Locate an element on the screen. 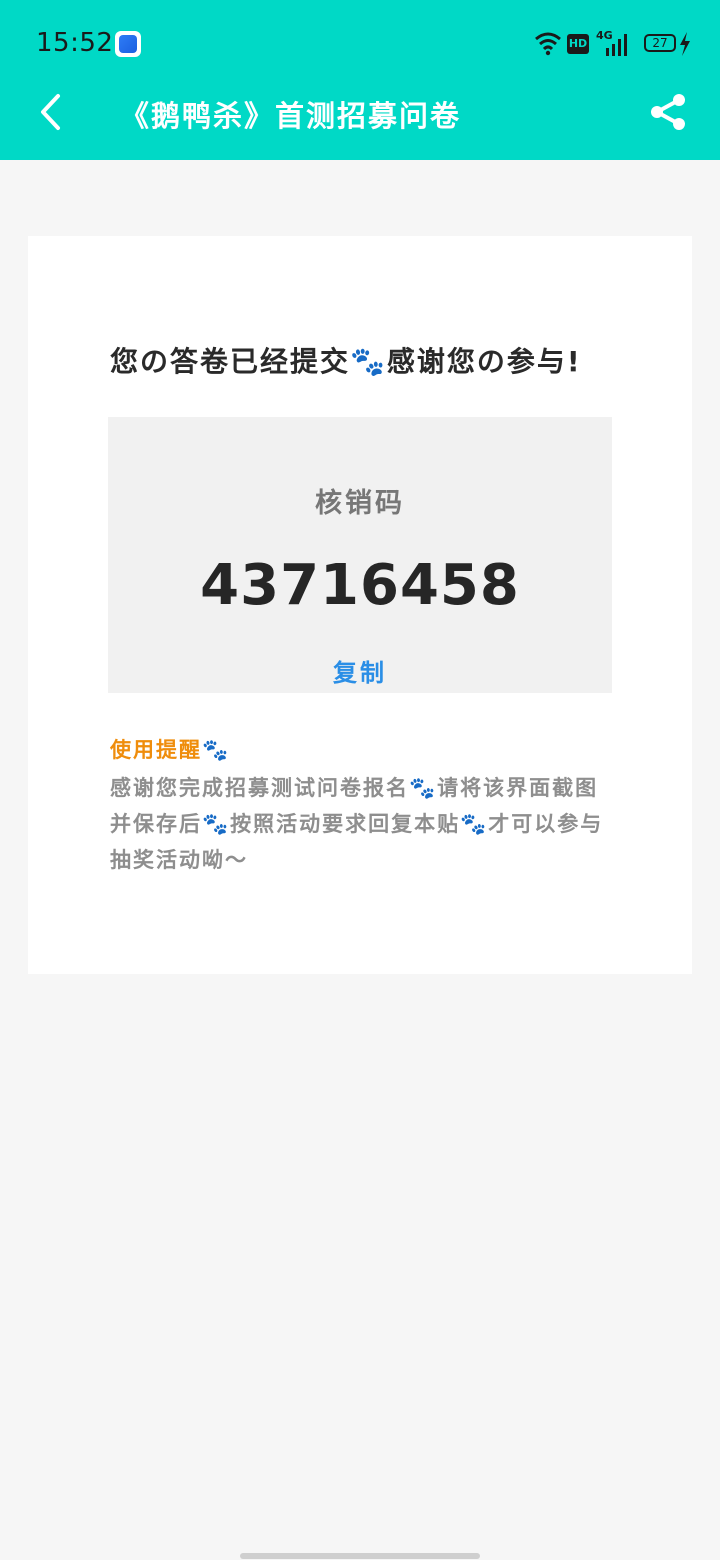 The width and height of the screenshot is (720, 1560). app-badge-icon is located at coordinates (128, 44).